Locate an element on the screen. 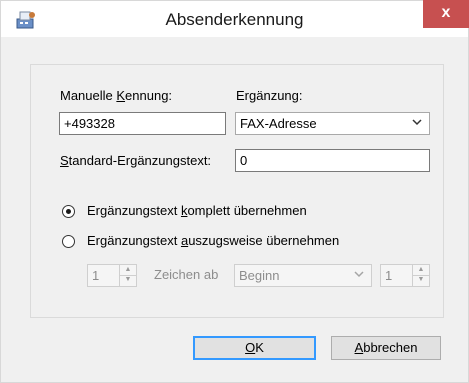 This screenshot has width=469, height=383. radio-partial is located at coordinates (68, 241).